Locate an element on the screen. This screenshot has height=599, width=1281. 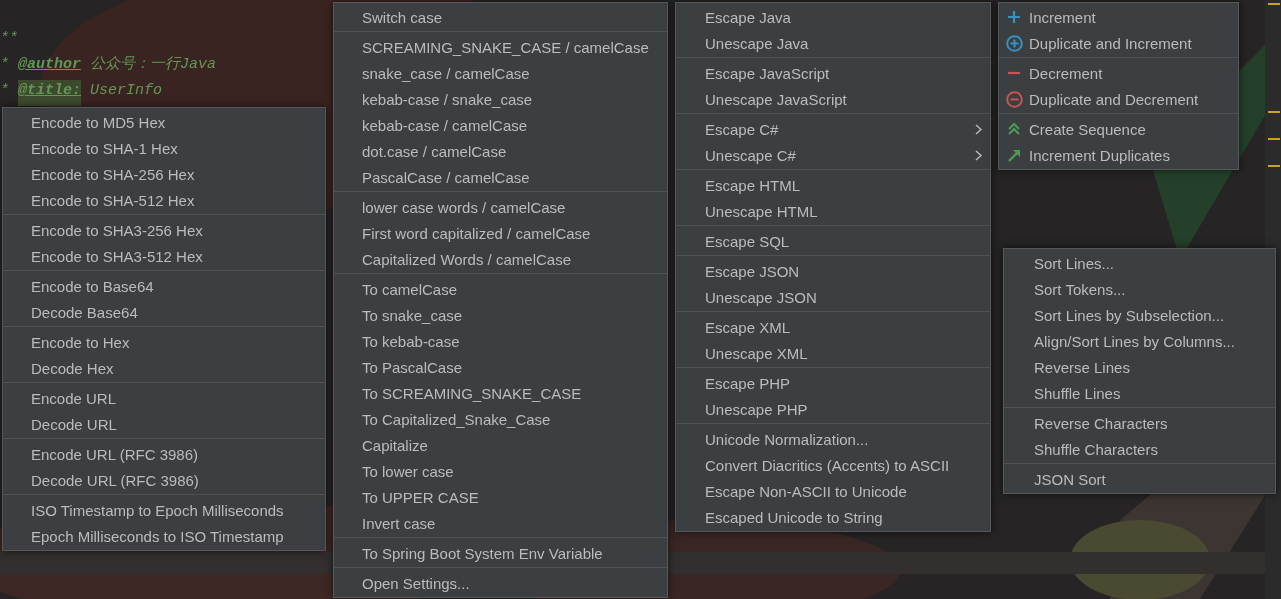
menu-item: Epoch Milliseconds to ISO Timestamp is located at coordinates (157, 536).